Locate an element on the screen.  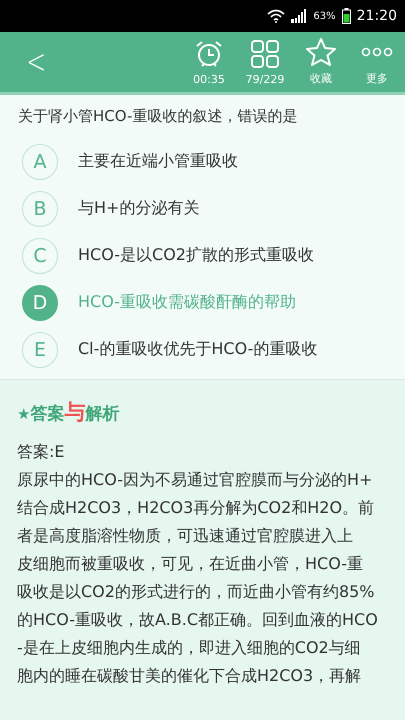
option-text: Cl-的重吸收优先于HCO-的重吸收 is located at coordinates (198, 349).